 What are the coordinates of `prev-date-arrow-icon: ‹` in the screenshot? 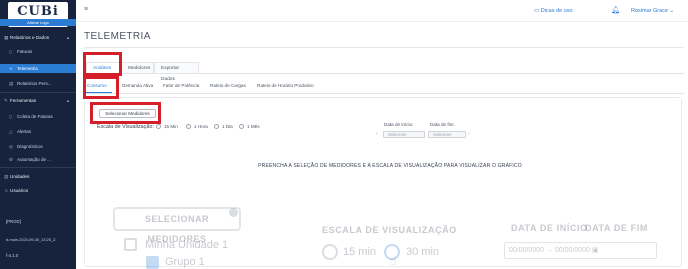 It's located at (377, 134).